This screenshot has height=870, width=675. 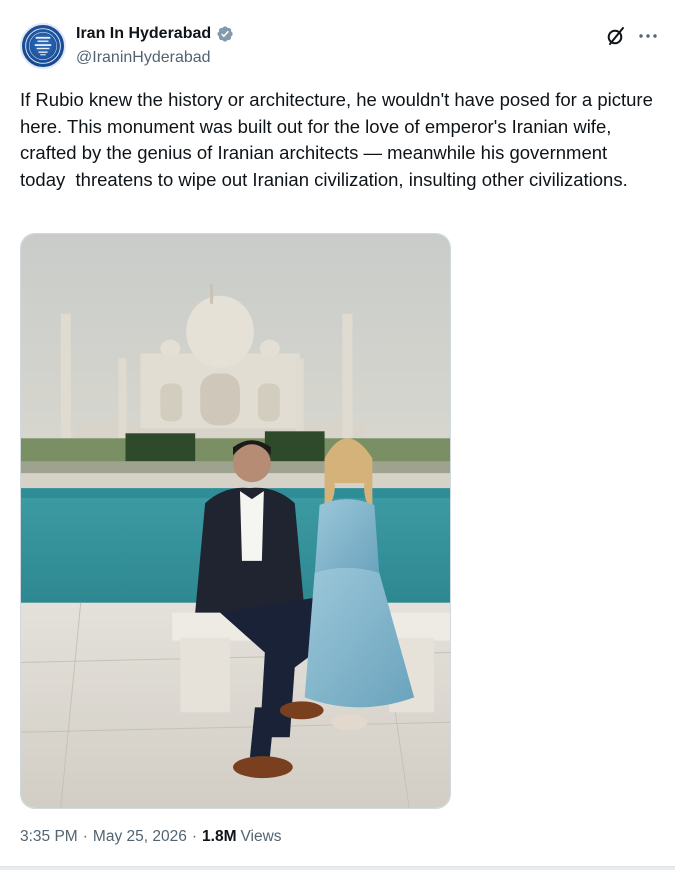 I want to click on tweet-date: May 25, 2026, so click(x=140, y=837).